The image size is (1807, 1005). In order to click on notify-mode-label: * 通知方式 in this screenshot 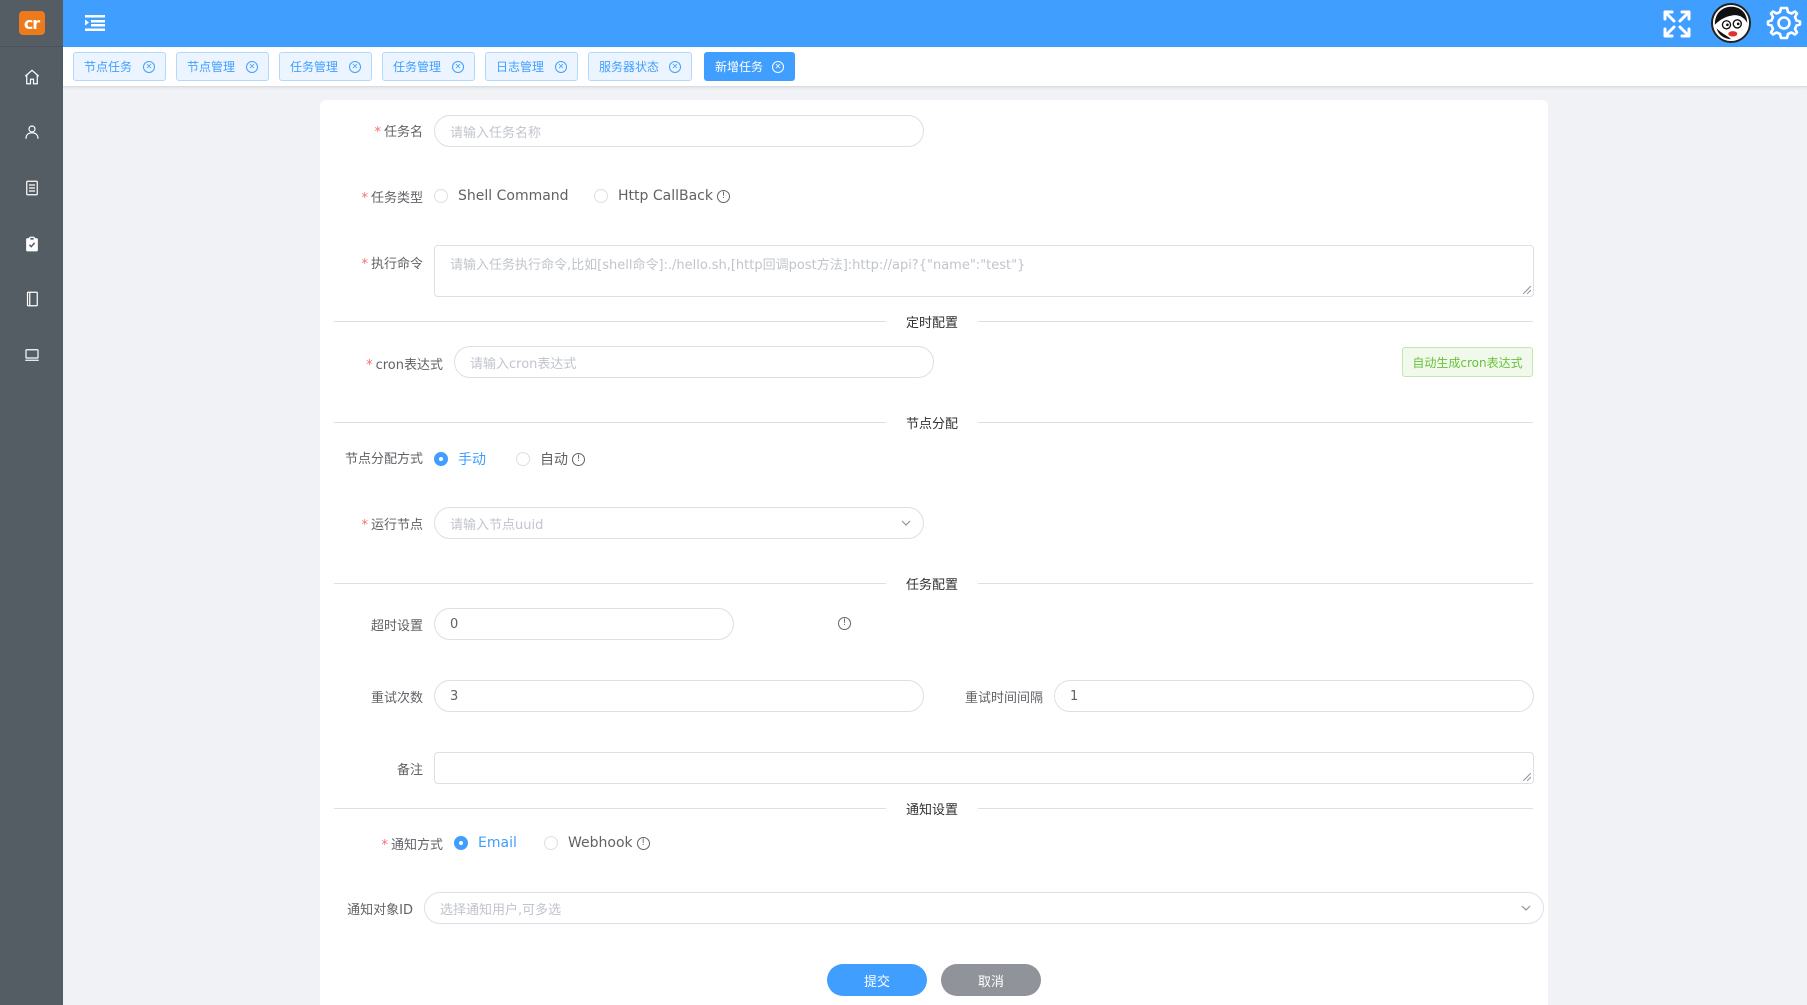, I will do `click(412, 845)`.